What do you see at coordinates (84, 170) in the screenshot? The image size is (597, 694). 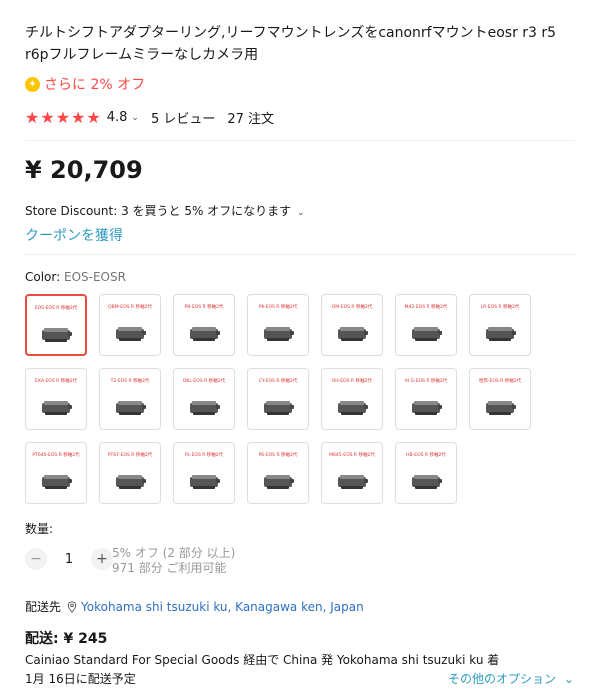 I see `product-price: ¥ 20,709` at bounding box center [84, 170].